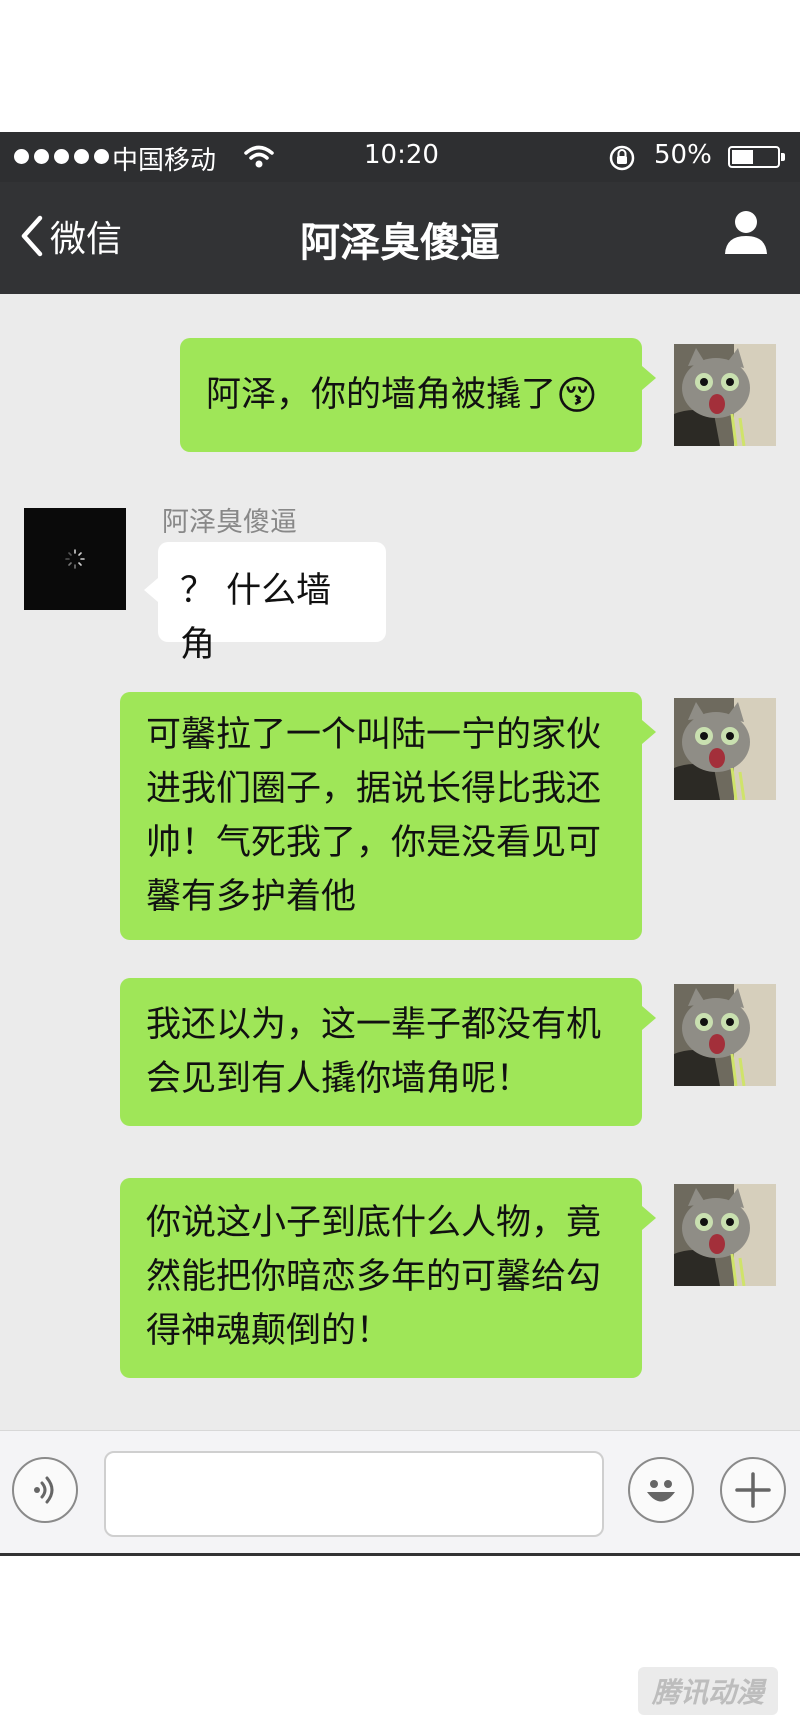 Image resolution: width=800 pixels, height=1731 pixels. I want to click on voice-button, so click(45, 1490).